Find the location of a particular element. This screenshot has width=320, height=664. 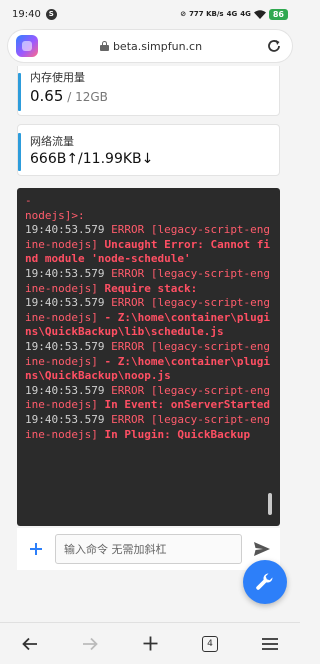

tools-fab-button is located at coordinates (265, 582).